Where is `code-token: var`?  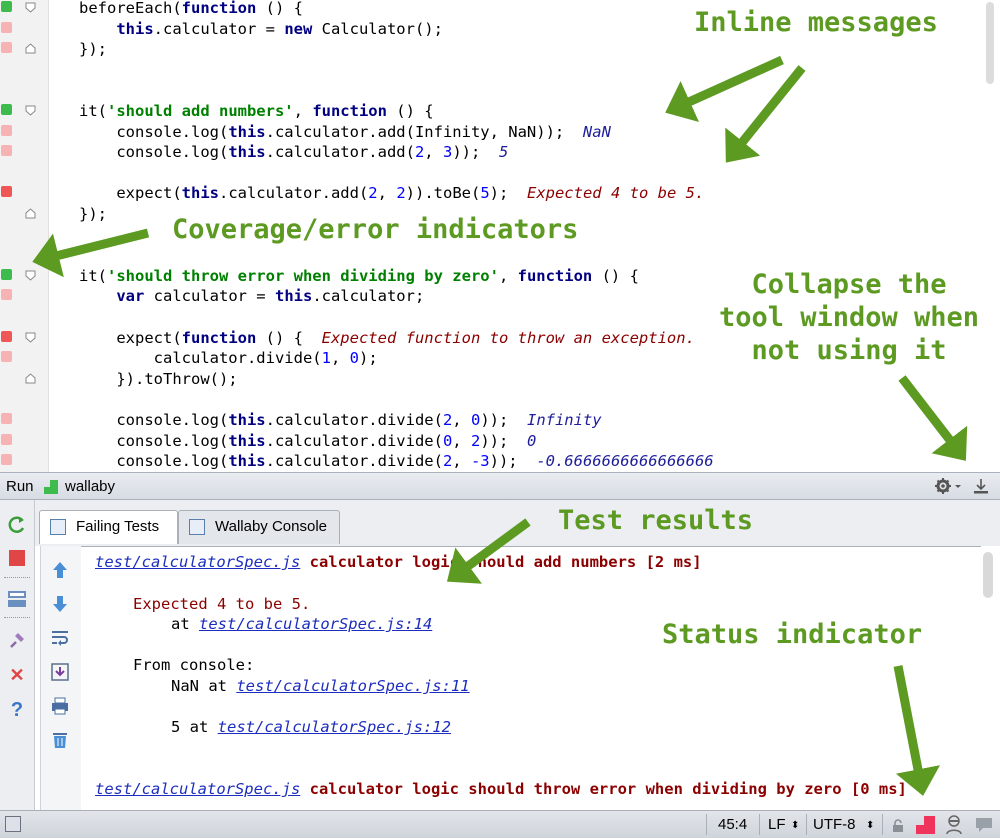 code-token: var is located at coordinates (130, 296).